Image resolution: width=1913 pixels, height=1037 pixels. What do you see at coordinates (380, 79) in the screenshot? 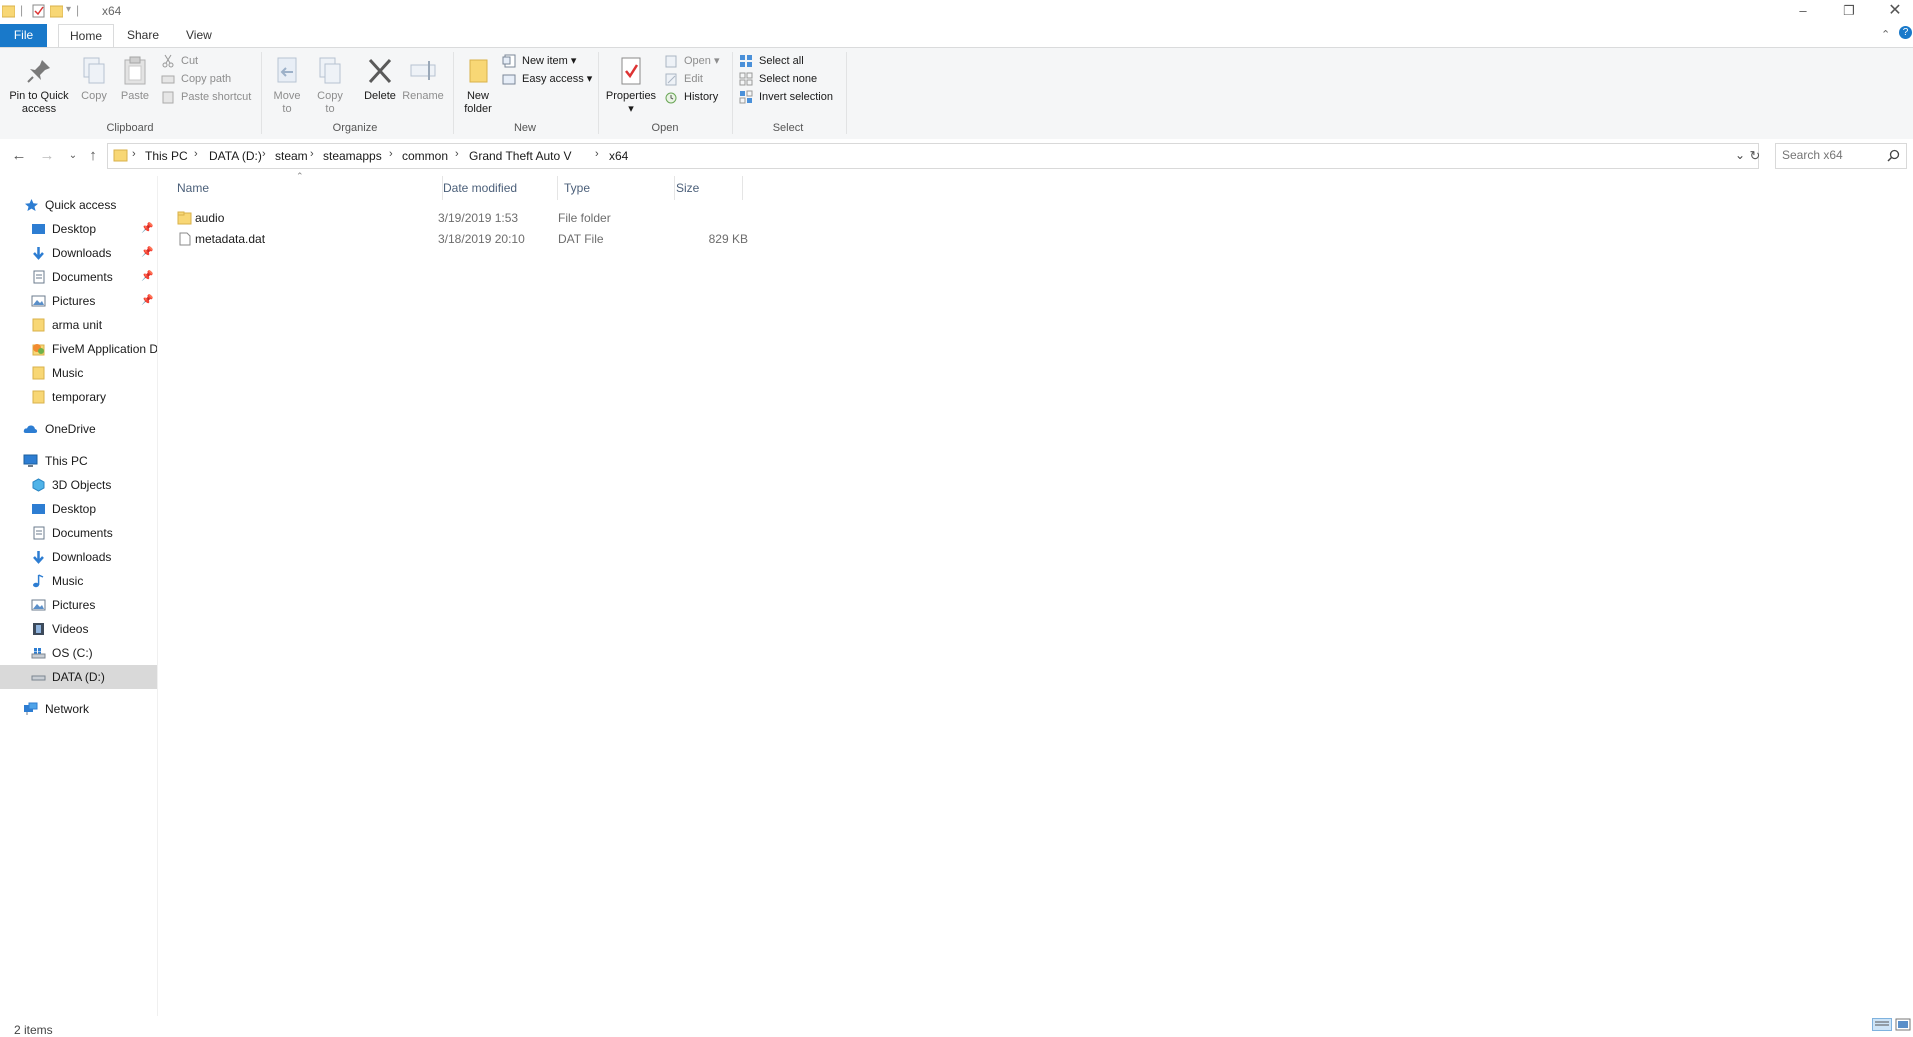
I see `delete-button: Delete` at bounding box center [380, 79].